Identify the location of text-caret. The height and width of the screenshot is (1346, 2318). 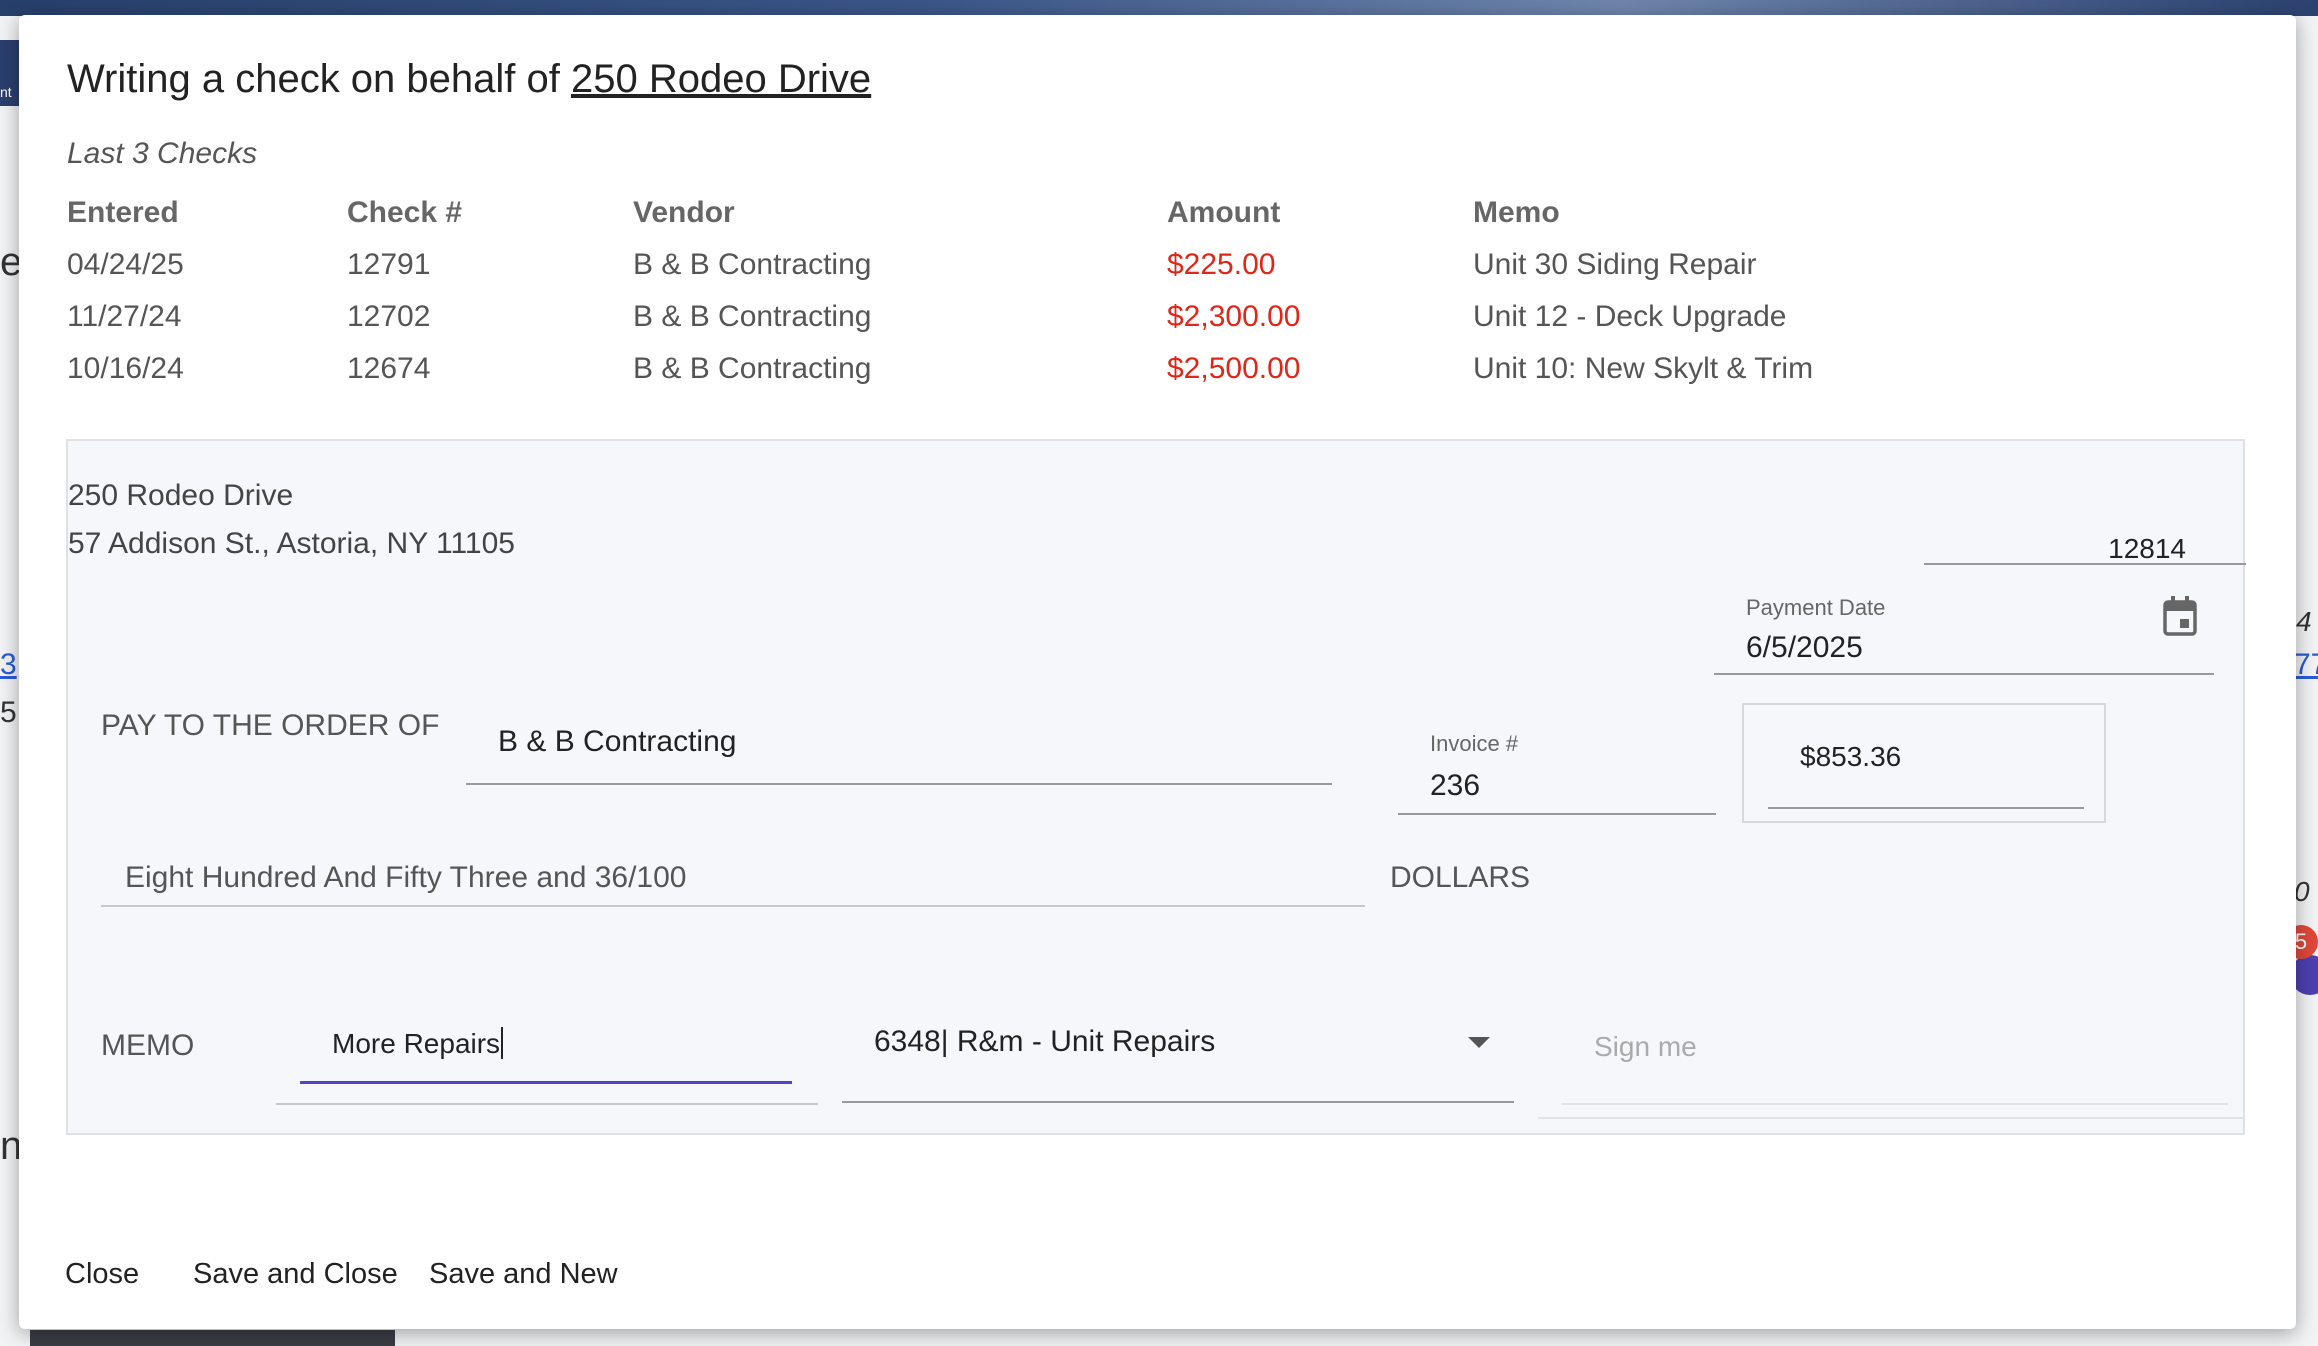
(502, 1043).